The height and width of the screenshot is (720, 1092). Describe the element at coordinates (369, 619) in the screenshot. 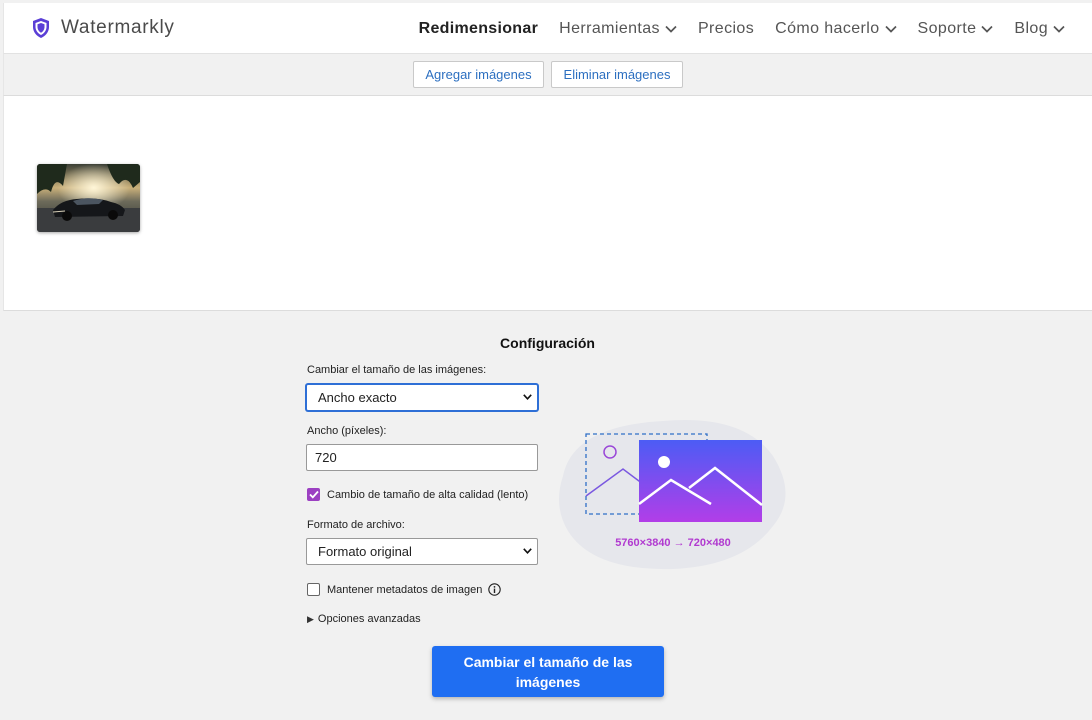

I see `advanced-options-label: Opciones avanzadas` at that location.